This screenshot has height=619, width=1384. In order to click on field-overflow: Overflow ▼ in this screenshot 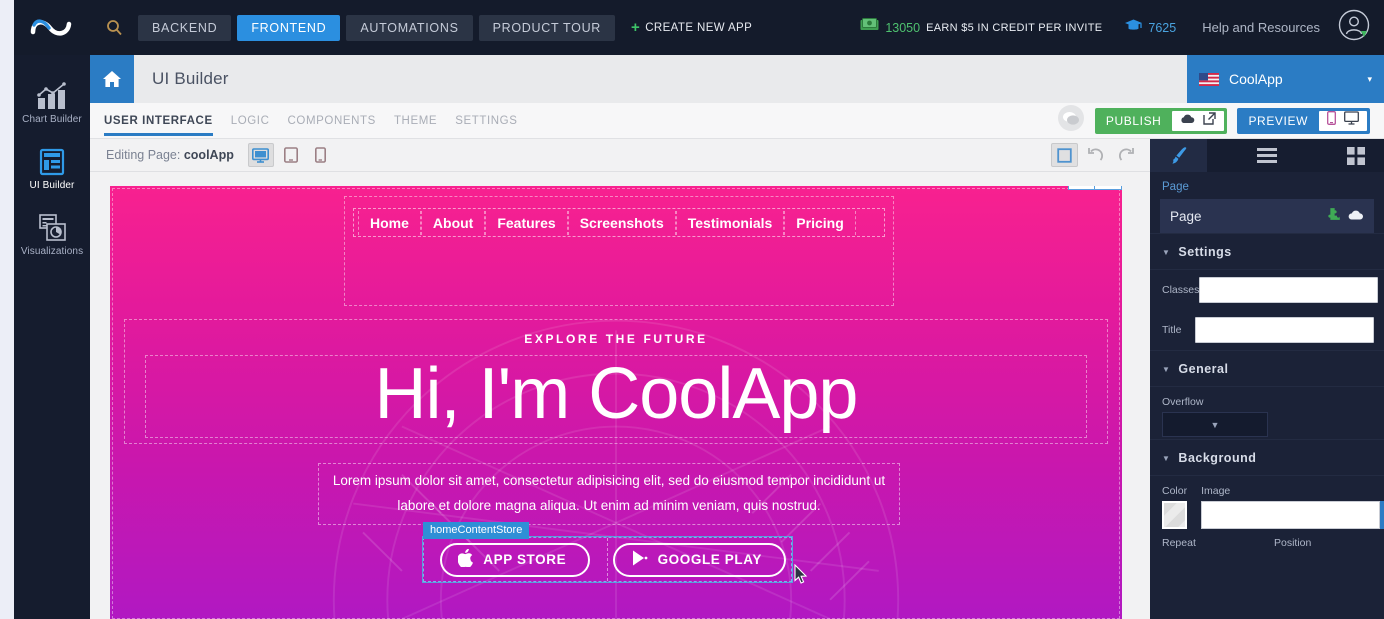, I will do `click(1267, 413)`.